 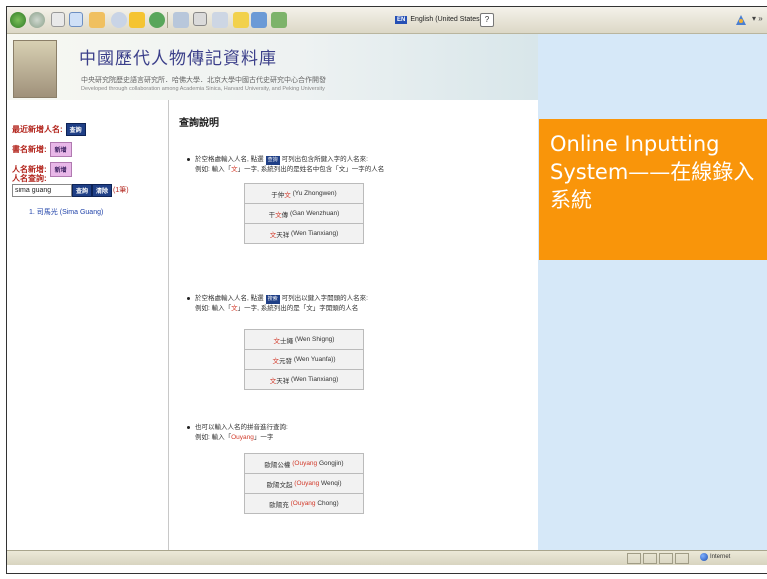 What do you see at coordinates (220, 20) in the screenshot?
I see `edit-icon` at bounding box center [220, 20].